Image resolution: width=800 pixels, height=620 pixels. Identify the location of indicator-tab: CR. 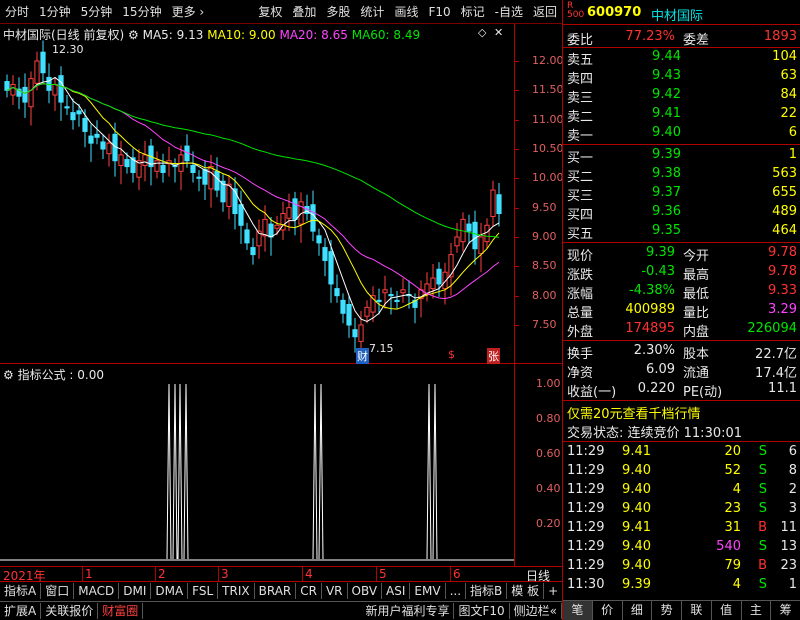
(309, 591).